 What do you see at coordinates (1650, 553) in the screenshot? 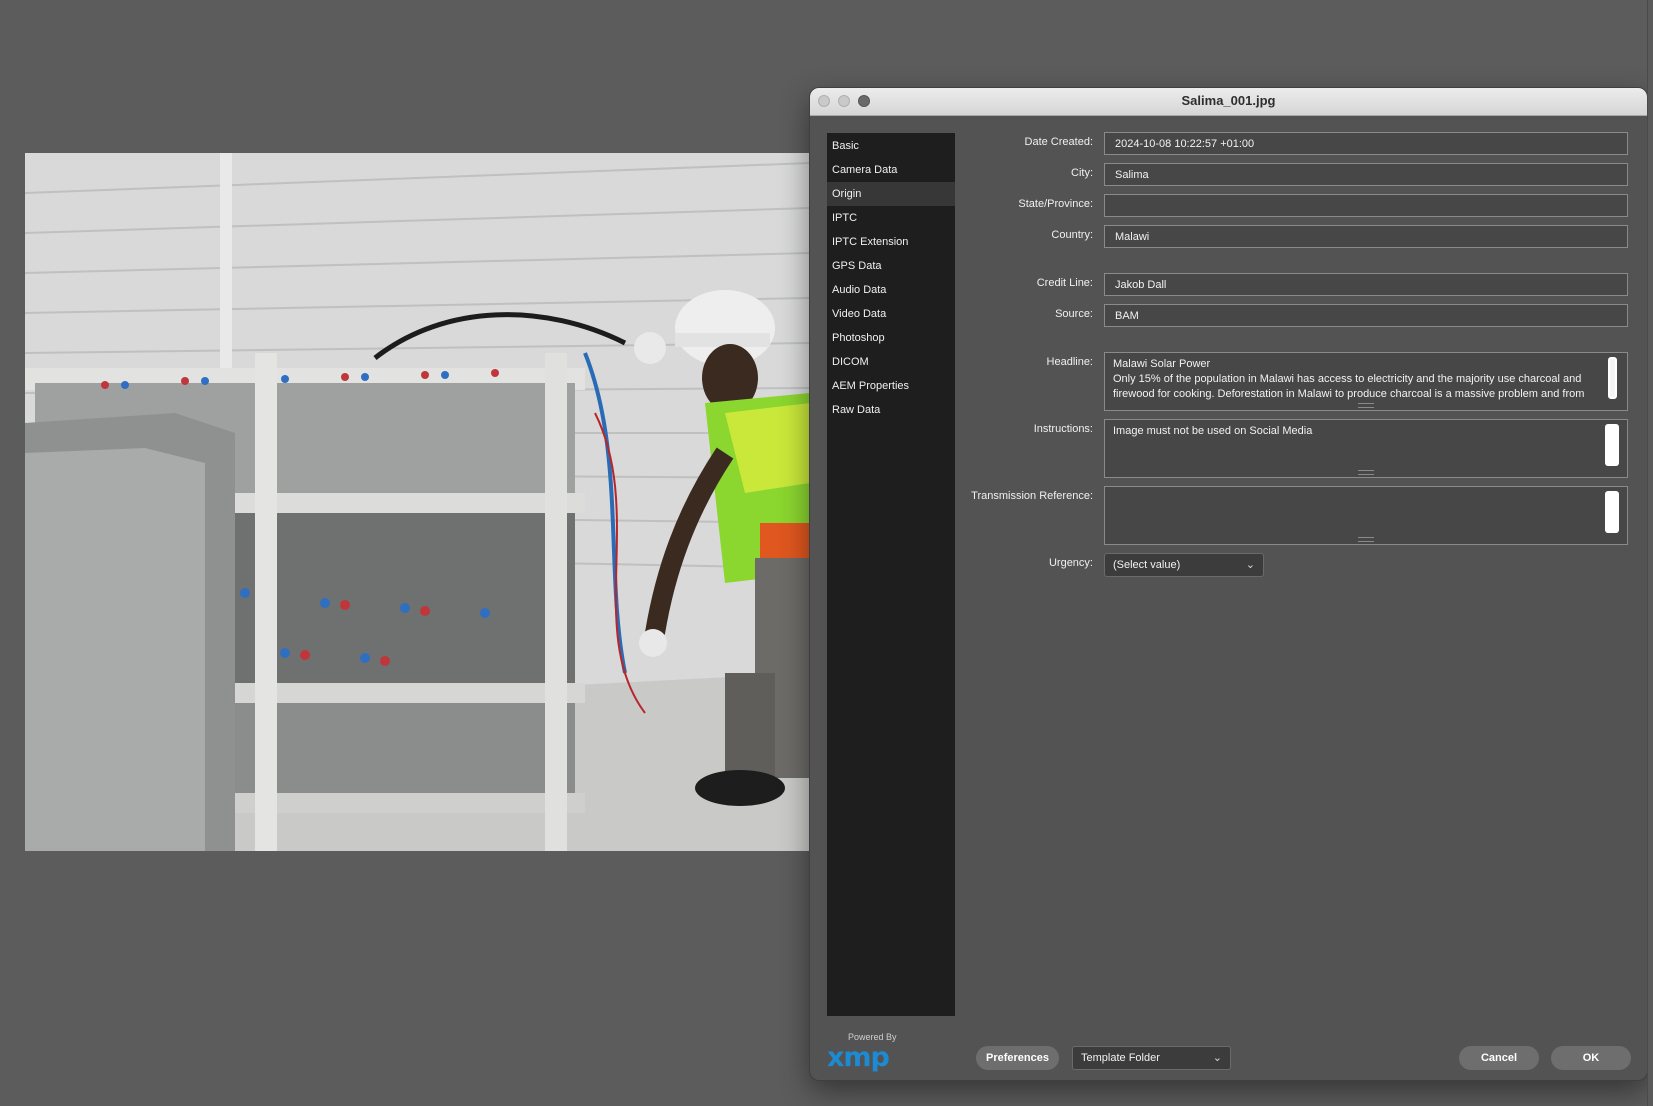
I see `window-edge` at bounding box center [1650, 553].